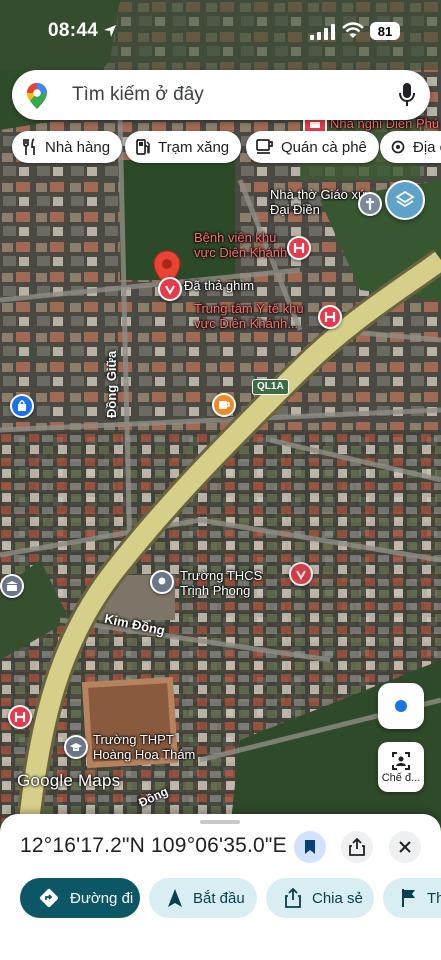 The width and height of the screenshot is (441, 960). Describe the element at coordinates (153, 845) in the screenshot. I see `pin-coordinates: 12°16'17.2"N 109°06'35.0"E` at that location.